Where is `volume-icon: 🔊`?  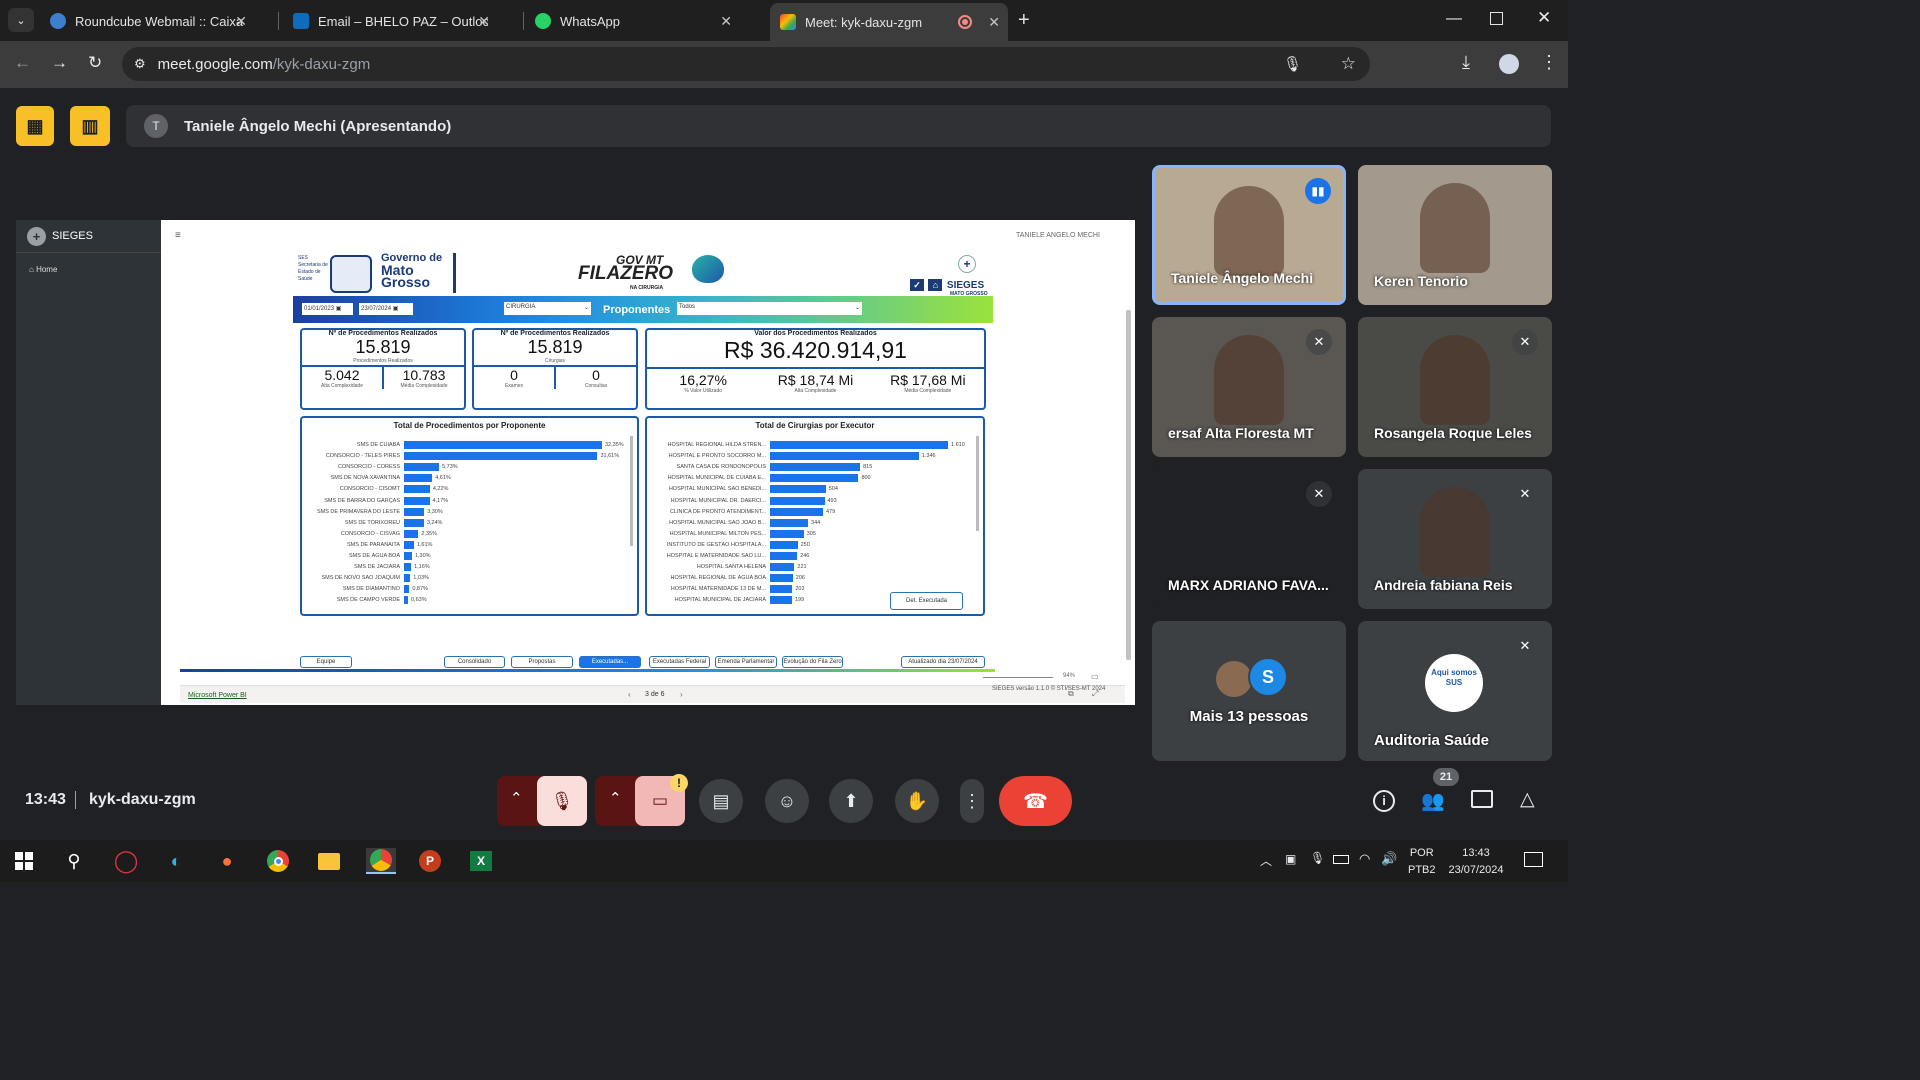 volume-icon: 🔊 is located at coordinates (1389, 859).